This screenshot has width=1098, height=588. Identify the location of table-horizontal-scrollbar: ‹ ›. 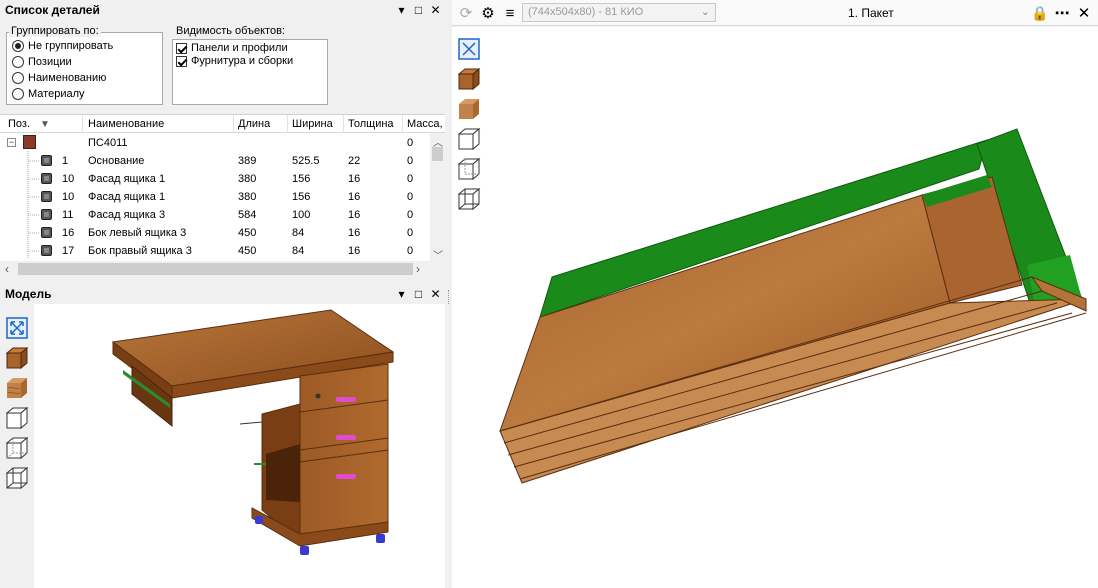
(215, 269).